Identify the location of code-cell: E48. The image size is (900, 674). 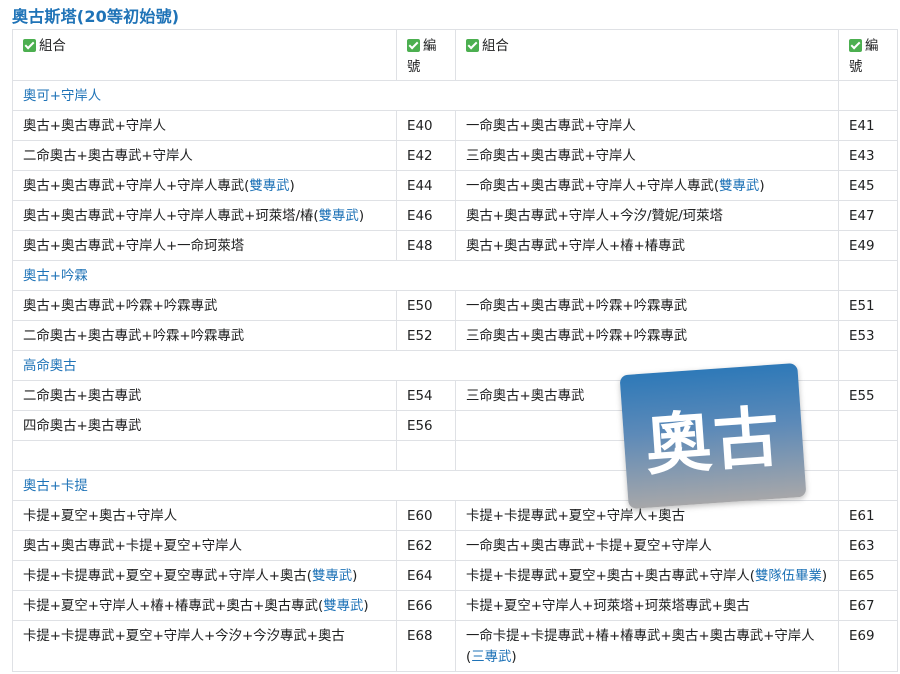
(426, 245).